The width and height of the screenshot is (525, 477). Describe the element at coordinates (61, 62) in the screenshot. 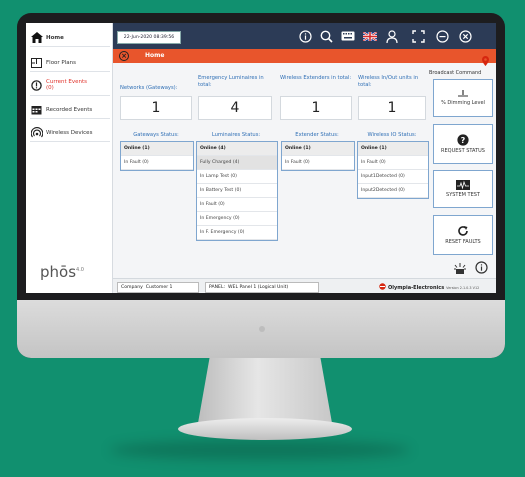

I see `sidebar-item-label: Floor Plans` at that location.